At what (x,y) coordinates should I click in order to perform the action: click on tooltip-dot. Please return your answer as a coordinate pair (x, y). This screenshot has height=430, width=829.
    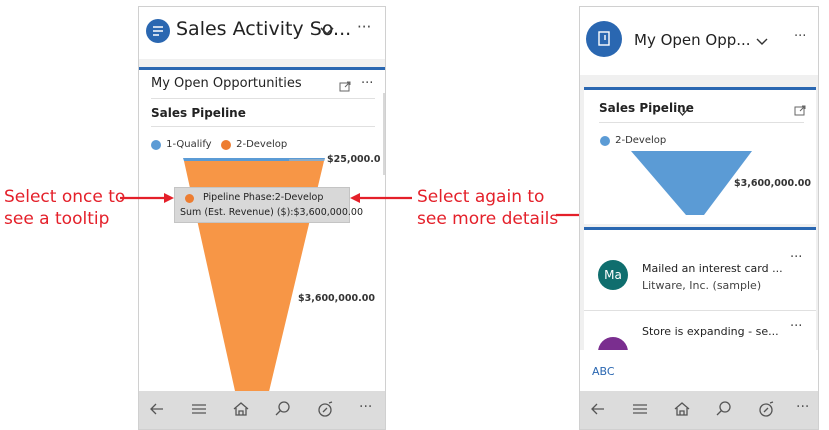
    Looking at the image, I should click on (189, 198).